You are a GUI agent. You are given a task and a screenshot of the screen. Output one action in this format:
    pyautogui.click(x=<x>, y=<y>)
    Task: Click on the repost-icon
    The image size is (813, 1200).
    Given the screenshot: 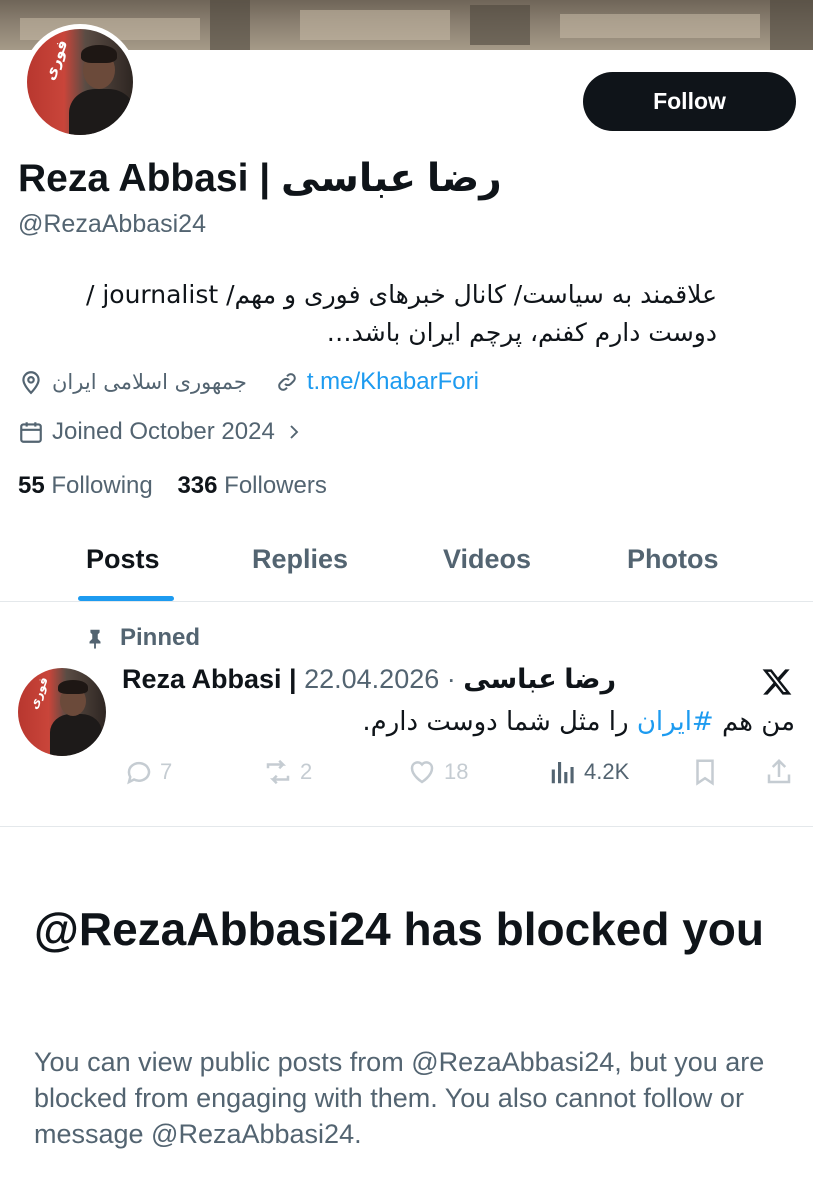 What is the action you would take?
    pyautogui.click(x=278, y=772)
    